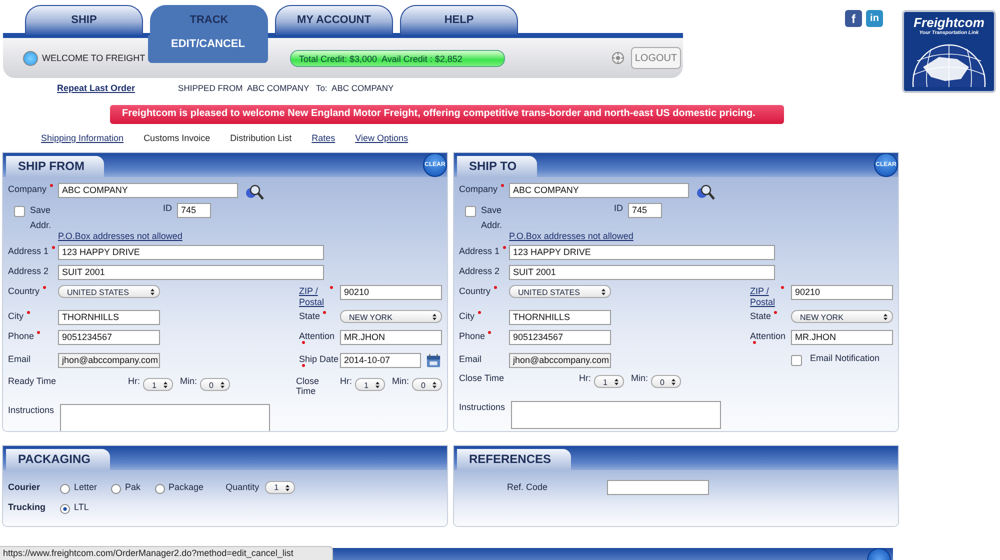  What do you see at coordinates (55, 166) in the screenshot?
I see `panel-title: SHIP FROM` at bounding box center [55, 166].